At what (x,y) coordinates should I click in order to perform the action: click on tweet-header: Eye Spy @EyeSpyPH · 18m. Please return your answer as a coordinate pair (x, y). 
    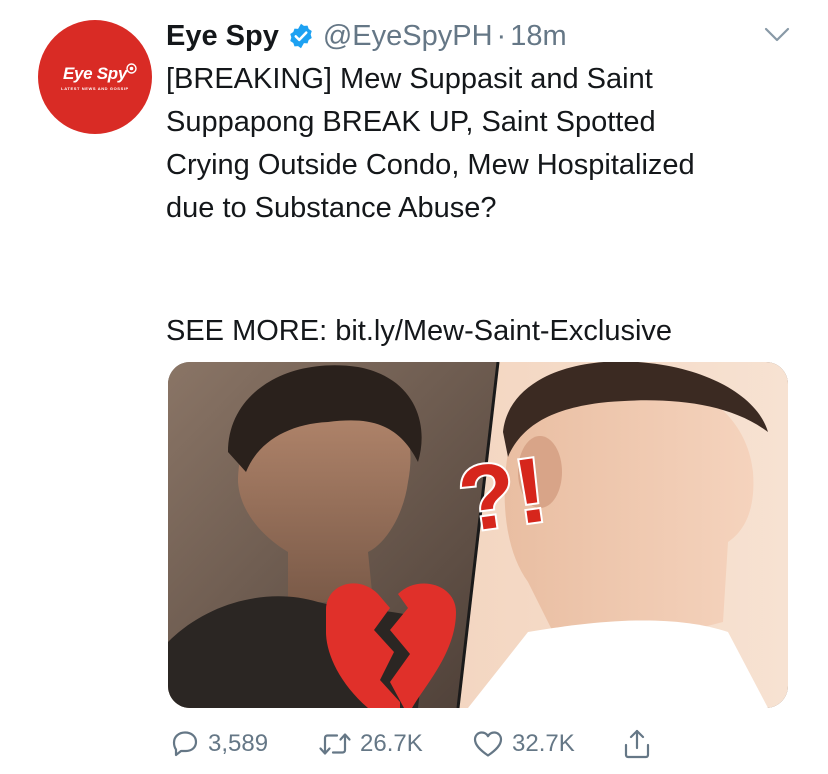
    Looking at the image, I should click on (366, 36).